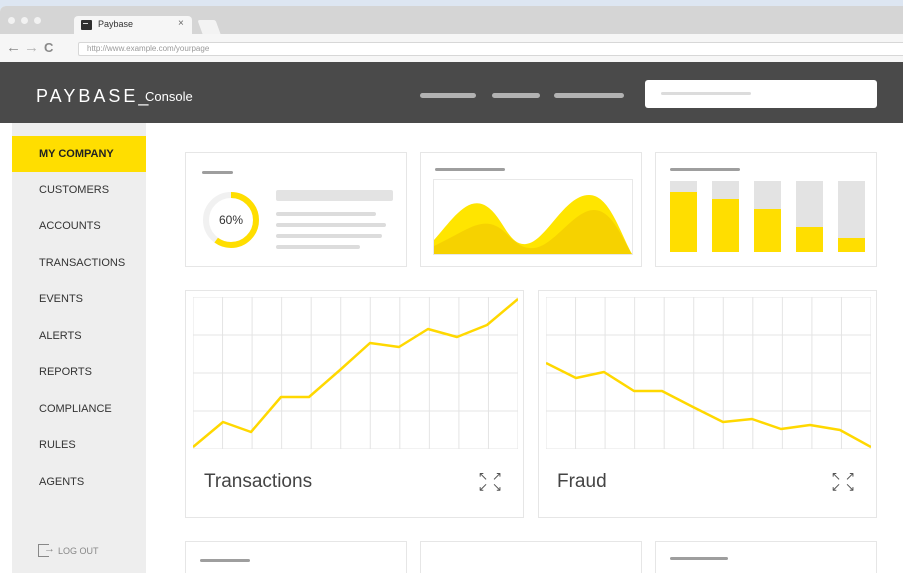 The image size is (903, 573). Describe the element at coordinates (82, 263) in the screenshot. I see `sidebar-item-label: TRANSACTIONS` at that location.